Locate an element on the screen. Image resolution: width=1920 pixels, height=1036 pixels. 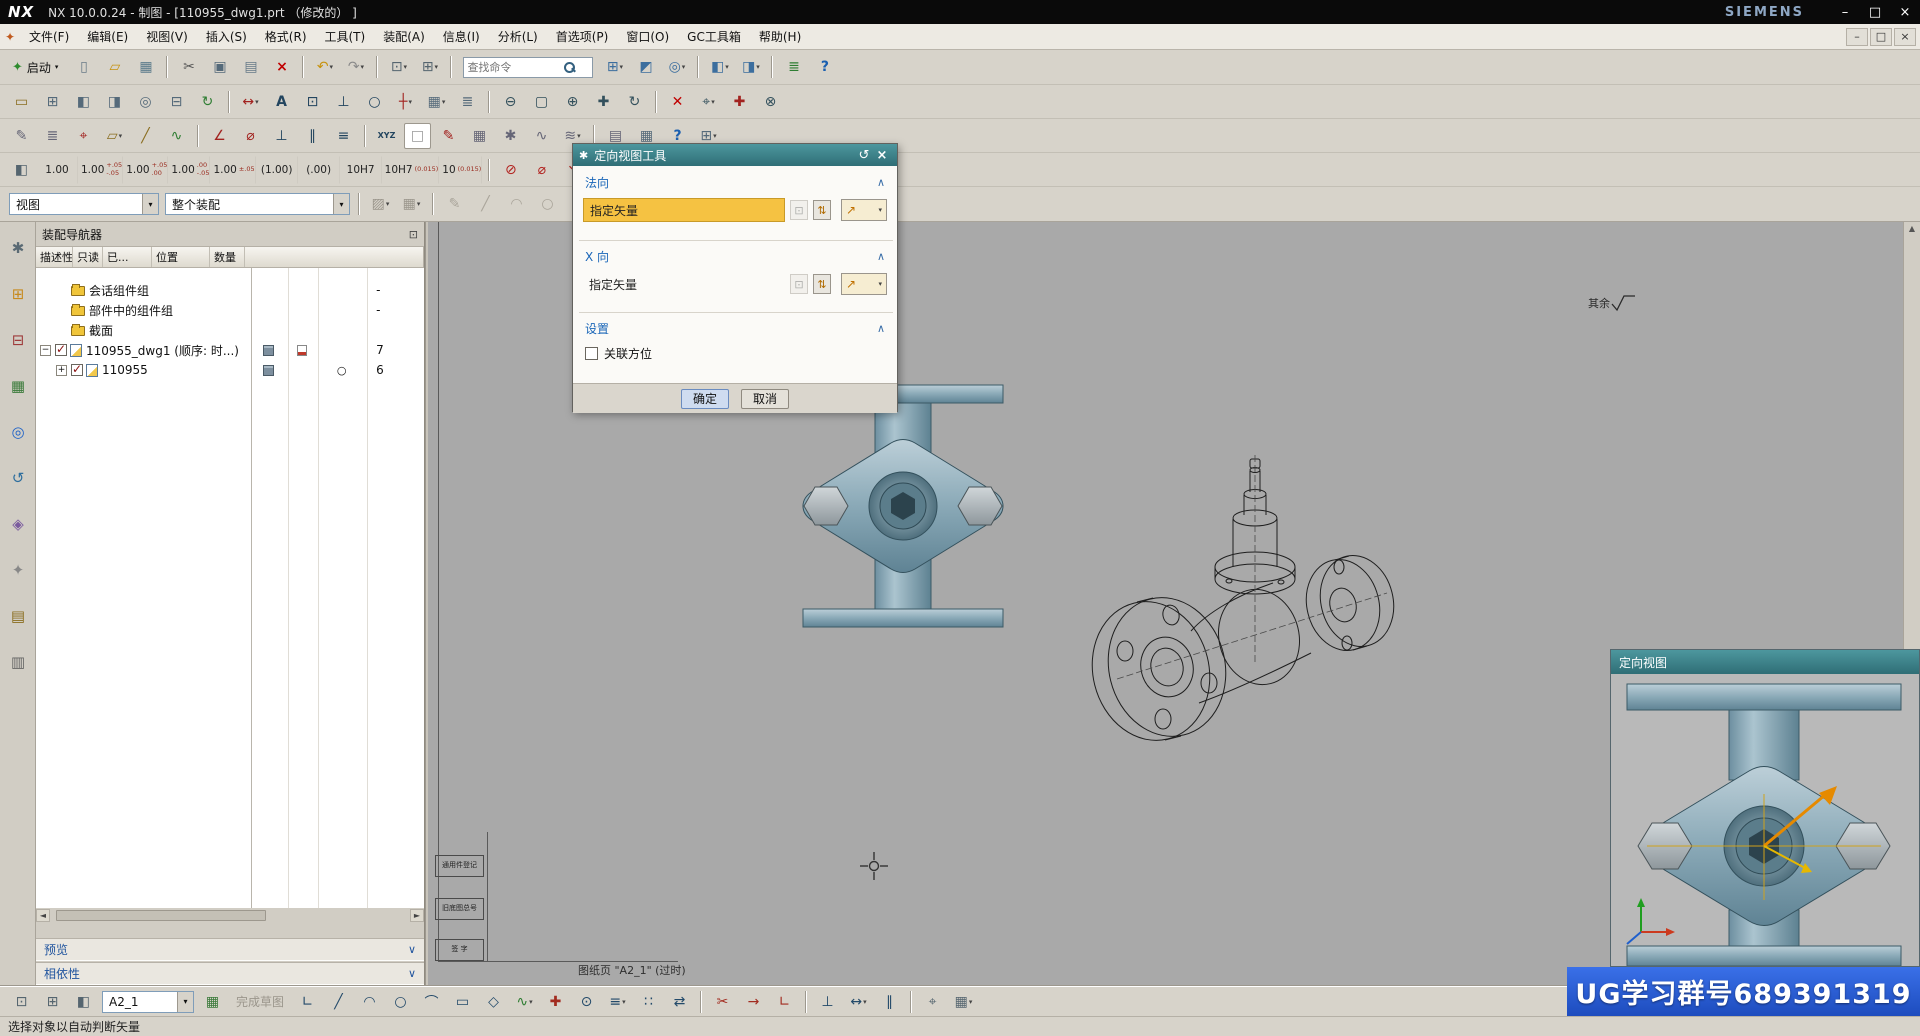
menu-view: 视图(V) is located at coordinates (167, 37).